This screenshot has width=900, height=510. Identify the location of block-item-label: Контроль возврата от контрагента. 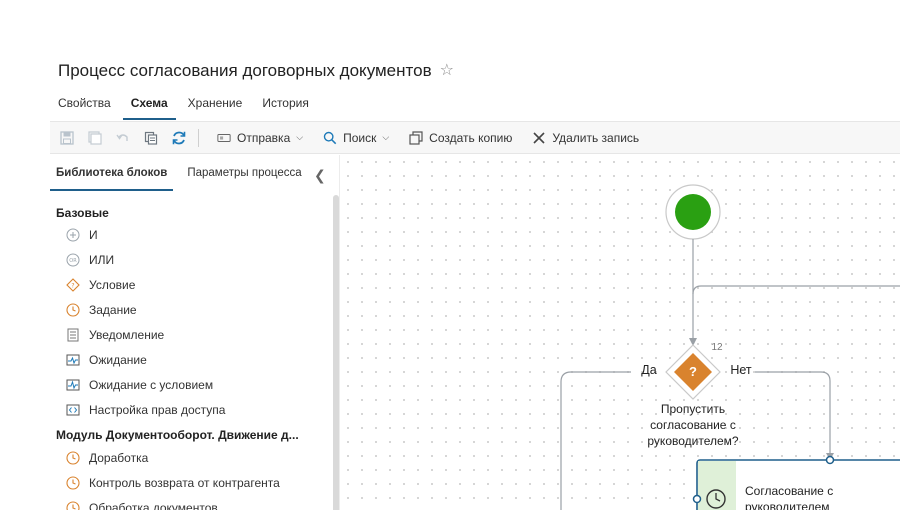
(184, 483).